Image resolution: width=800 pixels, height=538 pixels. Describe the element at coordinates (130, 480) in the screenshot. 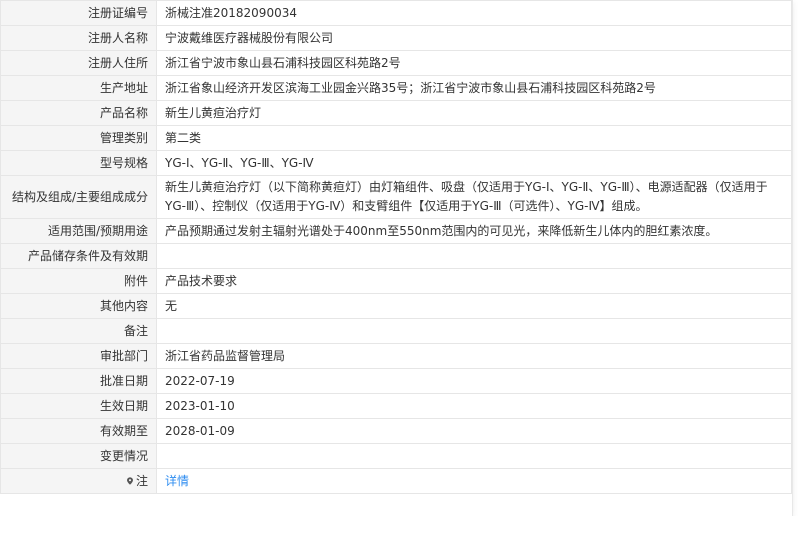

I see `map-pin-icon` at that location.